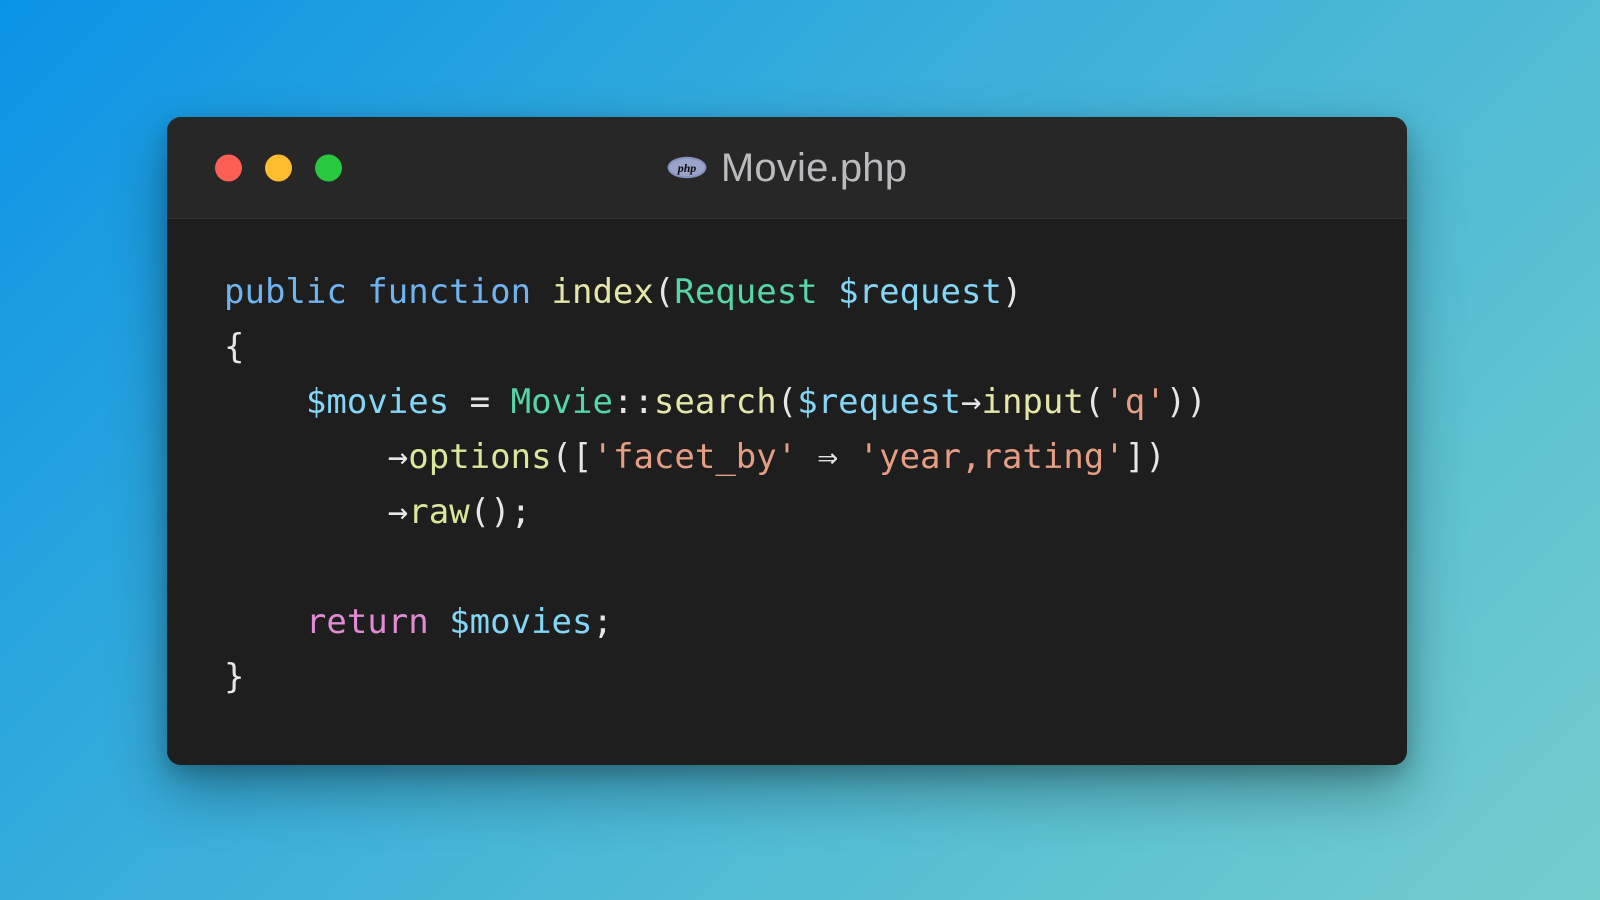 This screenshot has width=1600, height=900. I want to click on code-token: ();, so click(500, 512).